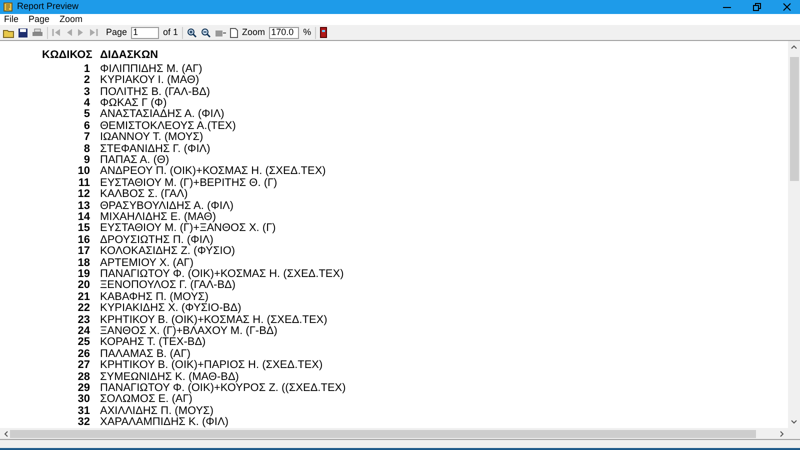 This screenshot has height=450, width=800. I want to click on code-cell-text: 6, so click(86, 126).